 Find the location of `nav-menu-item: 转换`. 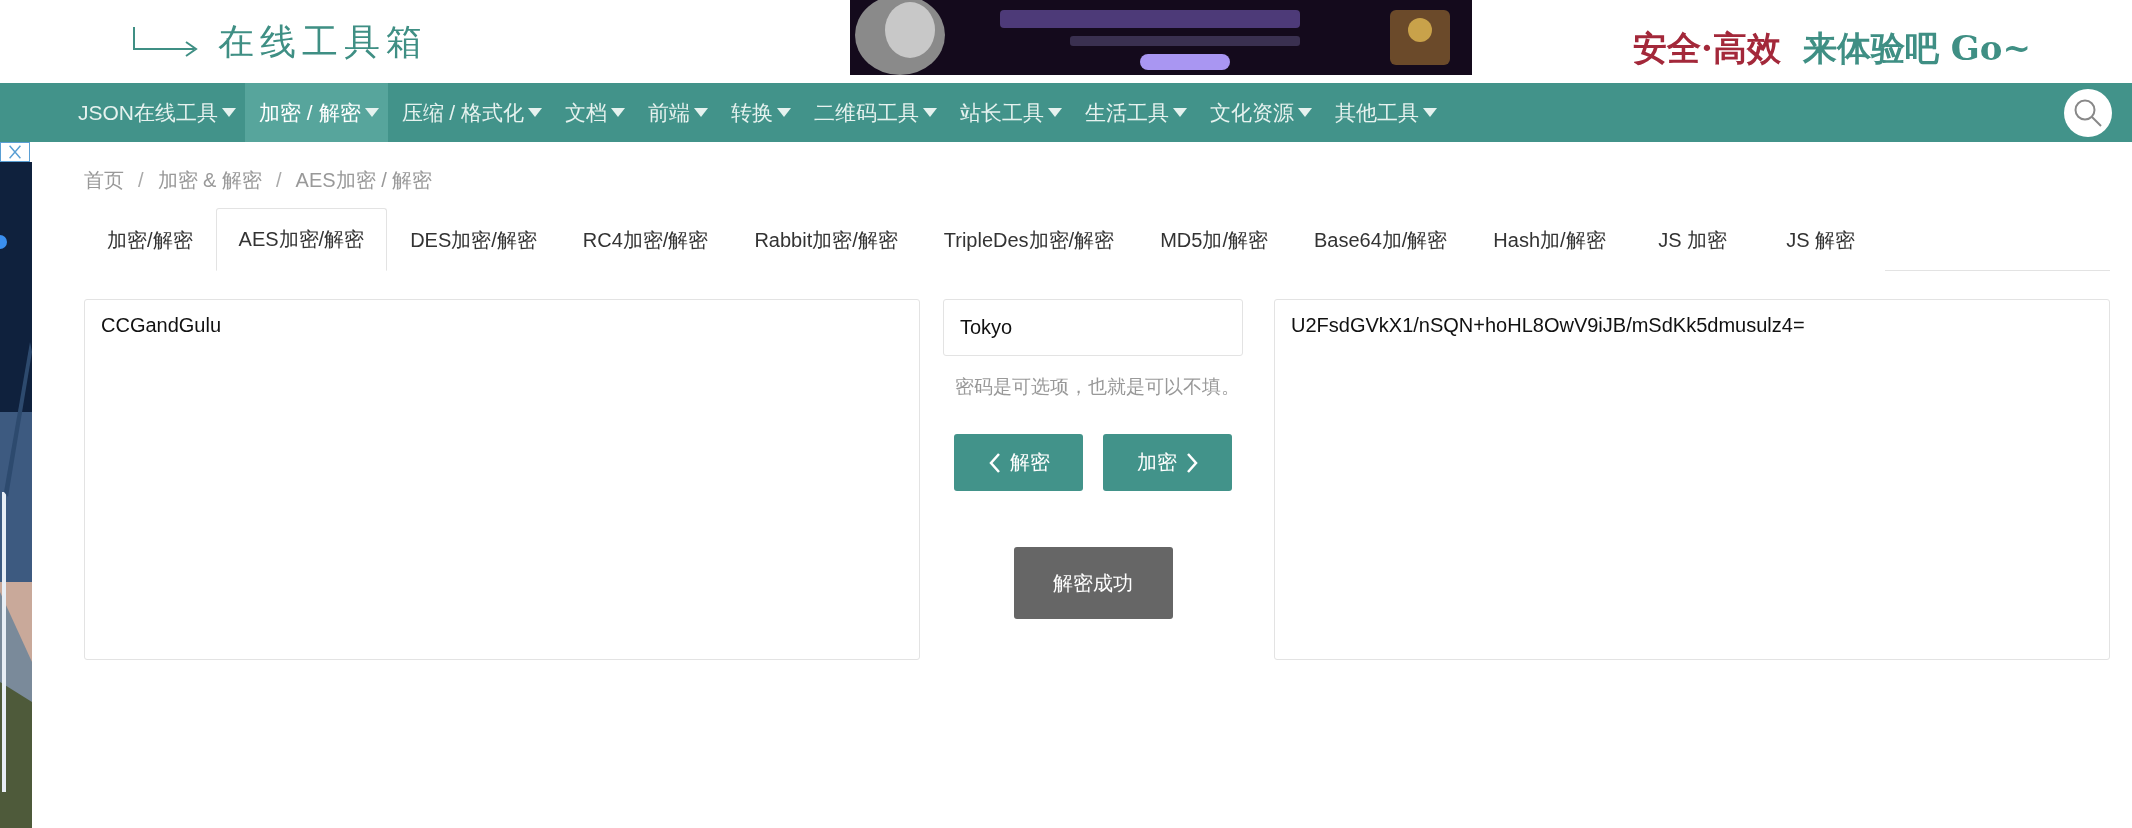

nav-menu-item: 转换 is located at coordinates (759, 112).